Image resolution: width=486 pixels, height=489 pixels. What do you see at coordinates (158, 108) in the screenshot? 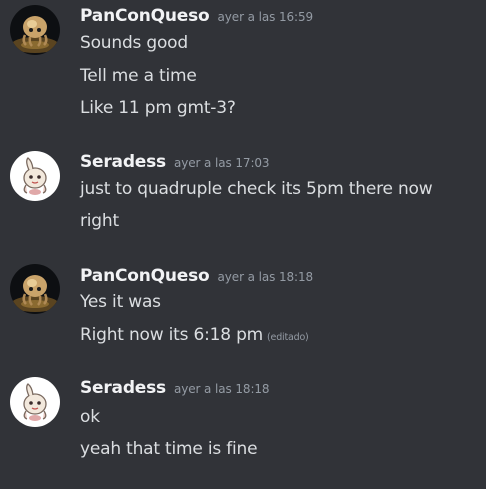
I see `message-text: Like 11 pm gmt-3?` at bounding box center [158, 108].